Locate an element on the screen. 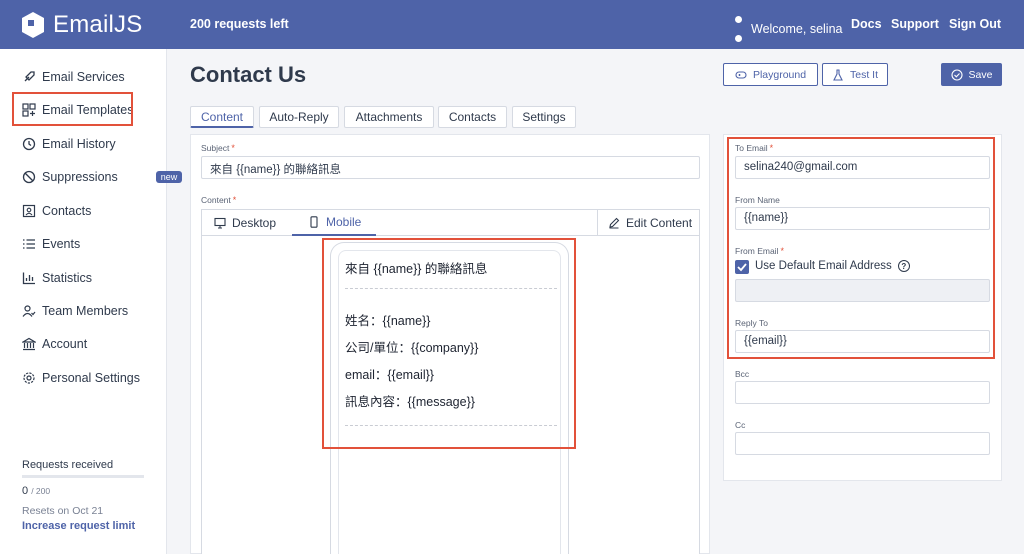 The height and width of the screenshot is (554, 1024). playground-button: Playground is located at coordinates (770, 74).